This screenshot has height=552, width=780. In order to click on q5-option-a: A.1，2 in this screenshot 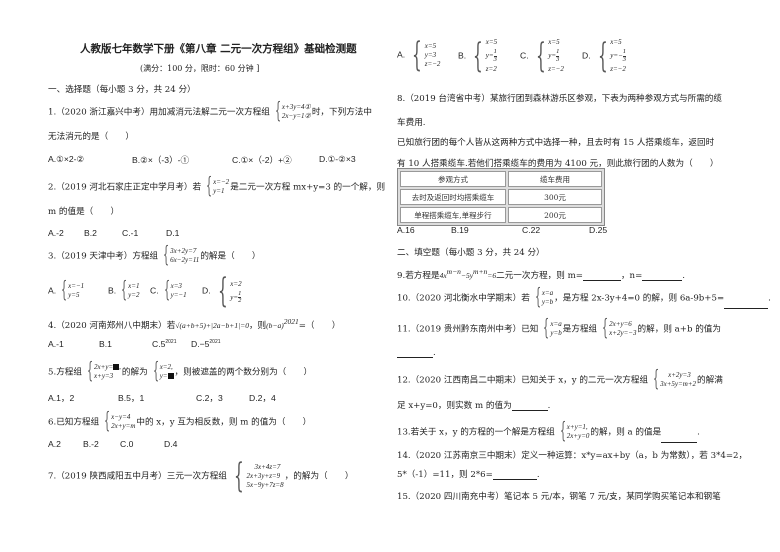, I will do `click(61, 398)`.